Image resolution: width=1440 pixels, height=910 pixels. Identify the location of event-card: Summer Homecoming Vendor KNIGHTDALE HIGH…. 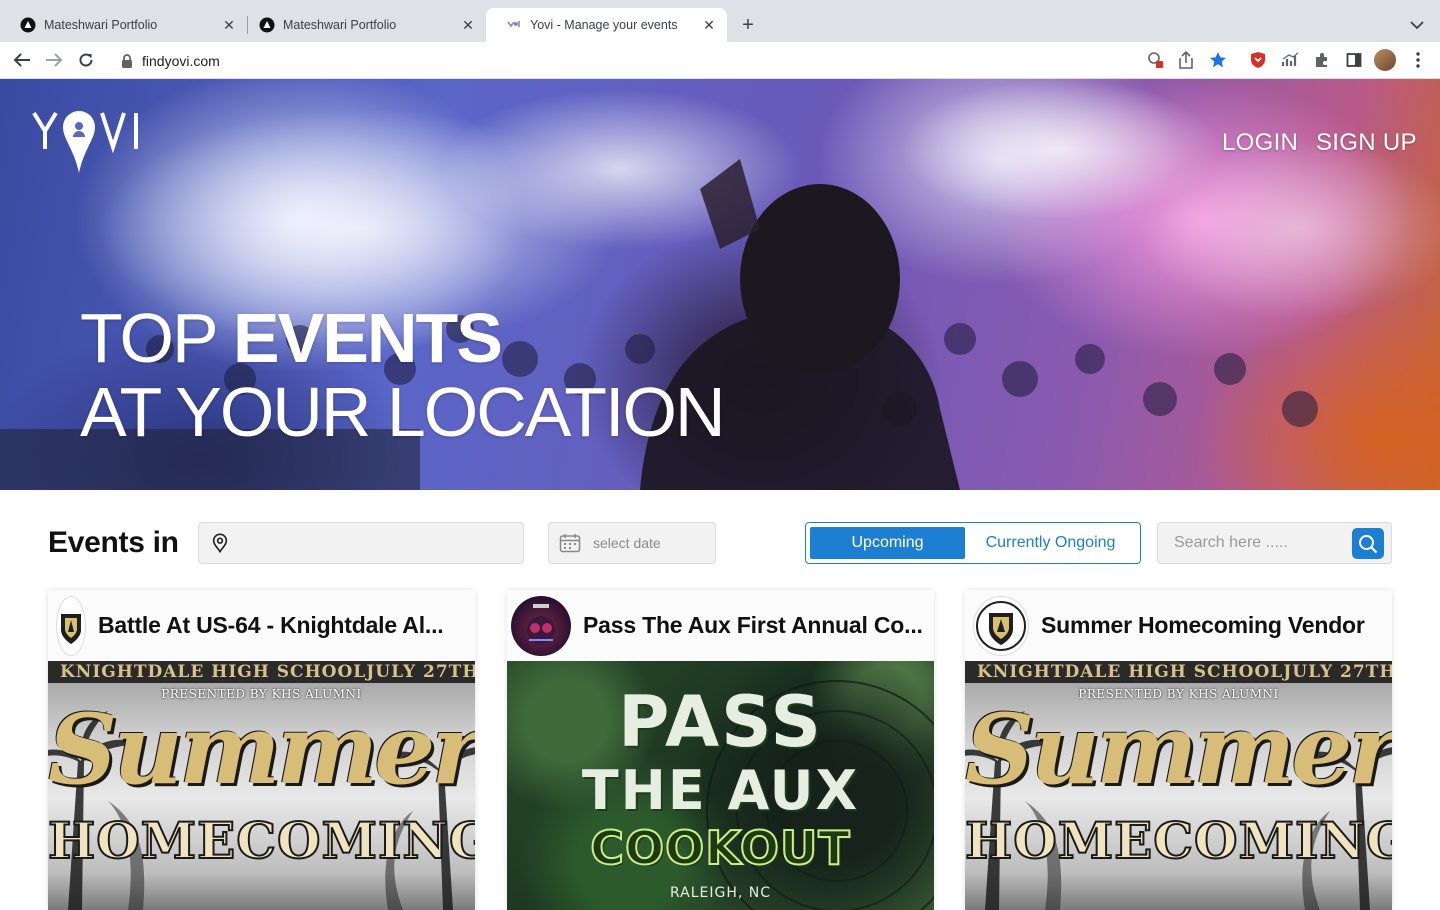
(1178, 750).